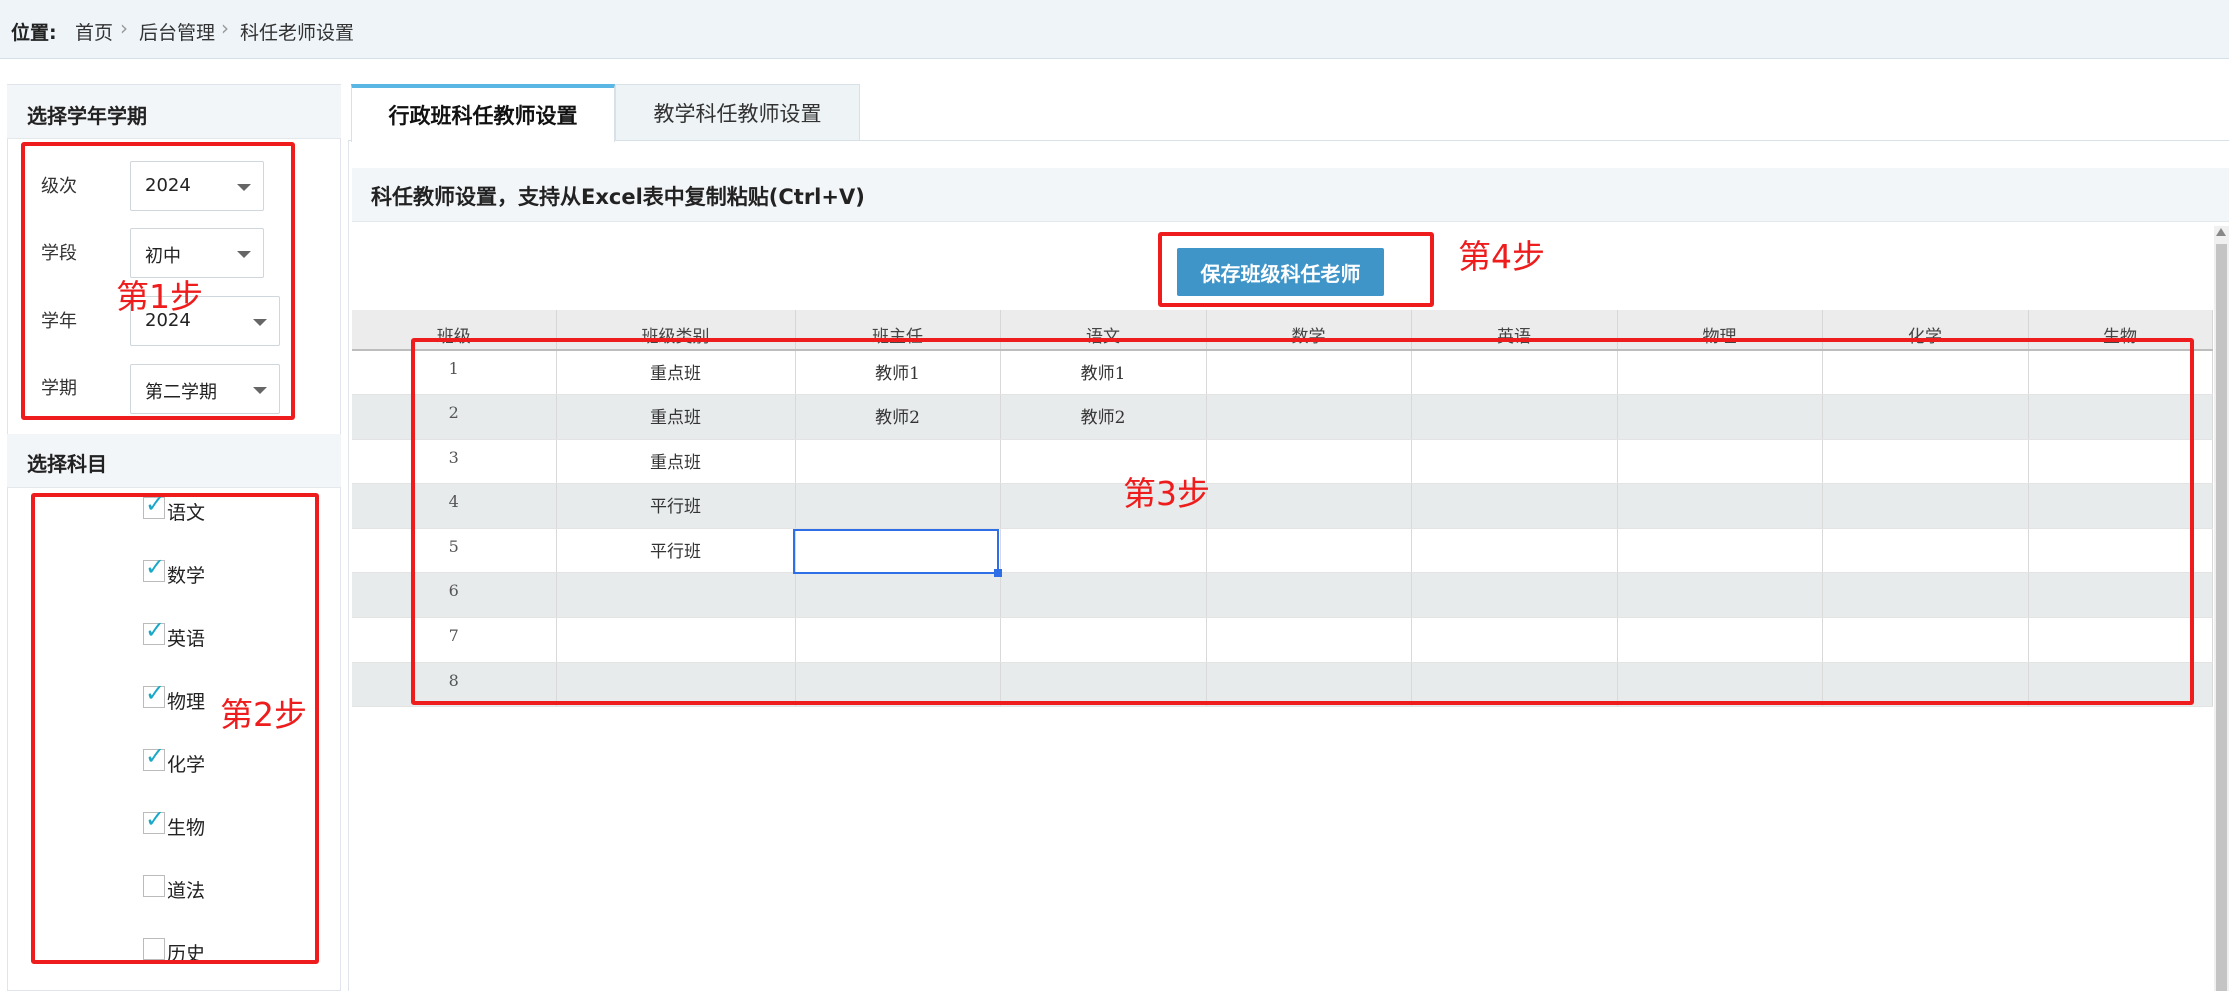 The image size is (2229, 991). I want to click on breadcrumb-label: 位置:, so click(34, 33).